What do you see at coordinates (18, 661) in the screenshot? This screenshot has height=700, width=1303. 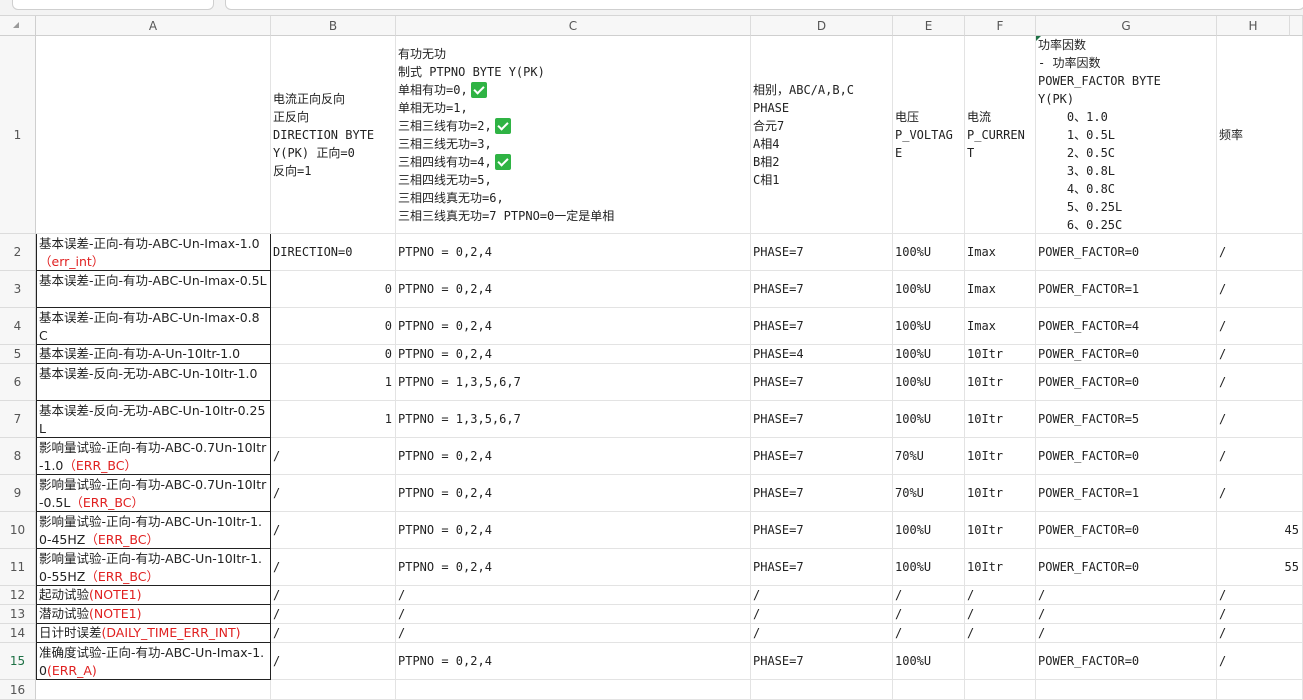 I see `row-header-15: 15` at bounding box center [18, 661].